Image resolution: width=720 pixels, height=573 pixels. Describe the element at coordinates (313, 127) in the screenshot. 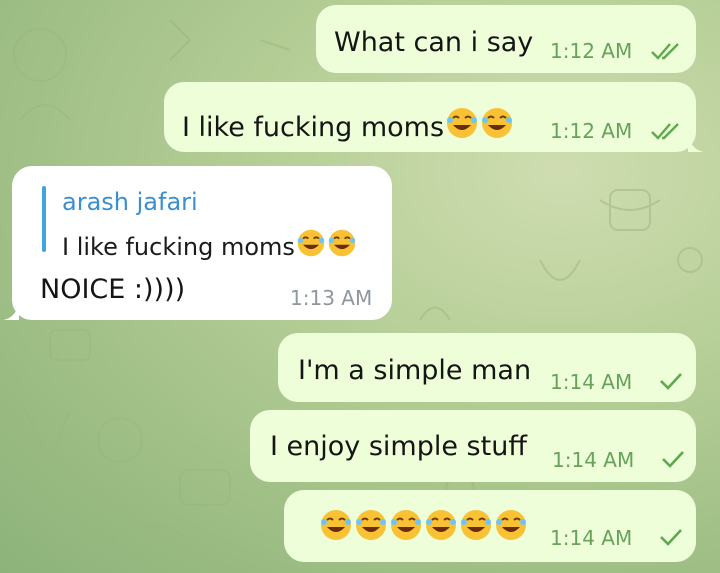

I see `message-text-content: I like fucking moms` at that location.